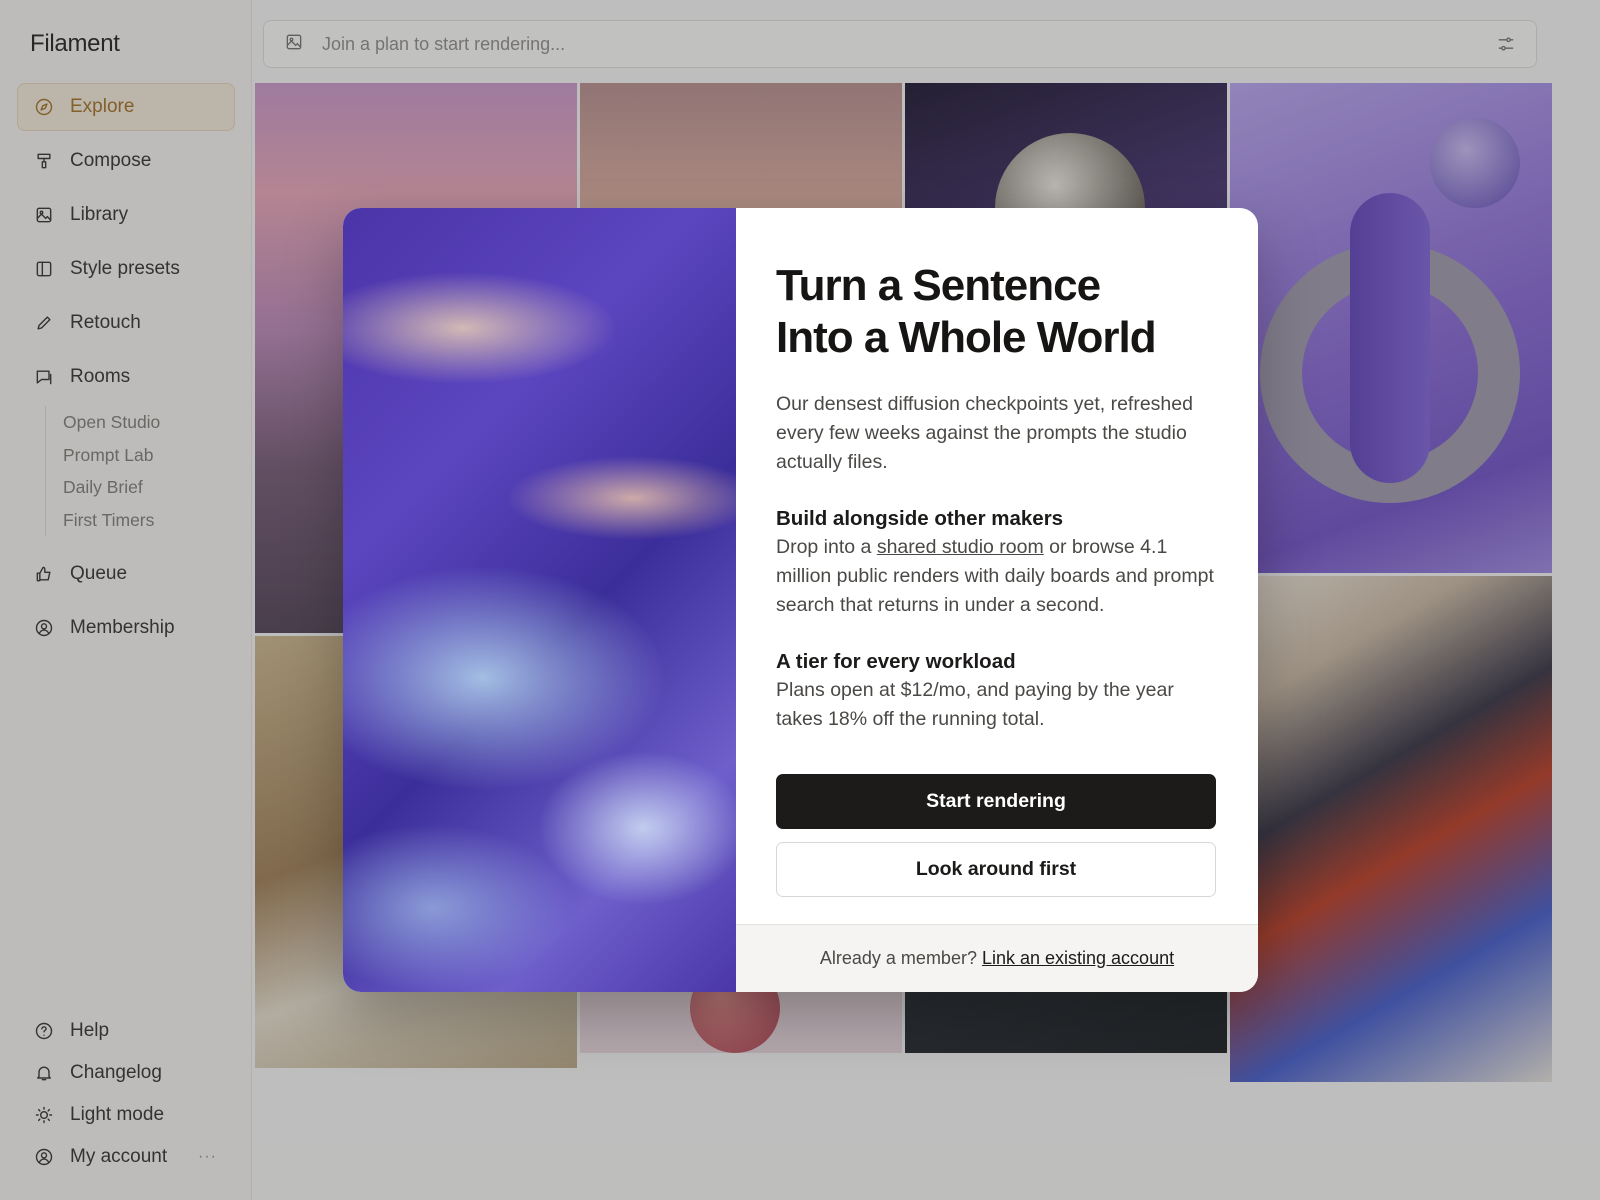 The width and height of the screenshot is (1600, 1200). Describe the element at coordinates (938, 285) in the screenshot. I see `modal-title-line-1: Turn a Sentence` at that location.